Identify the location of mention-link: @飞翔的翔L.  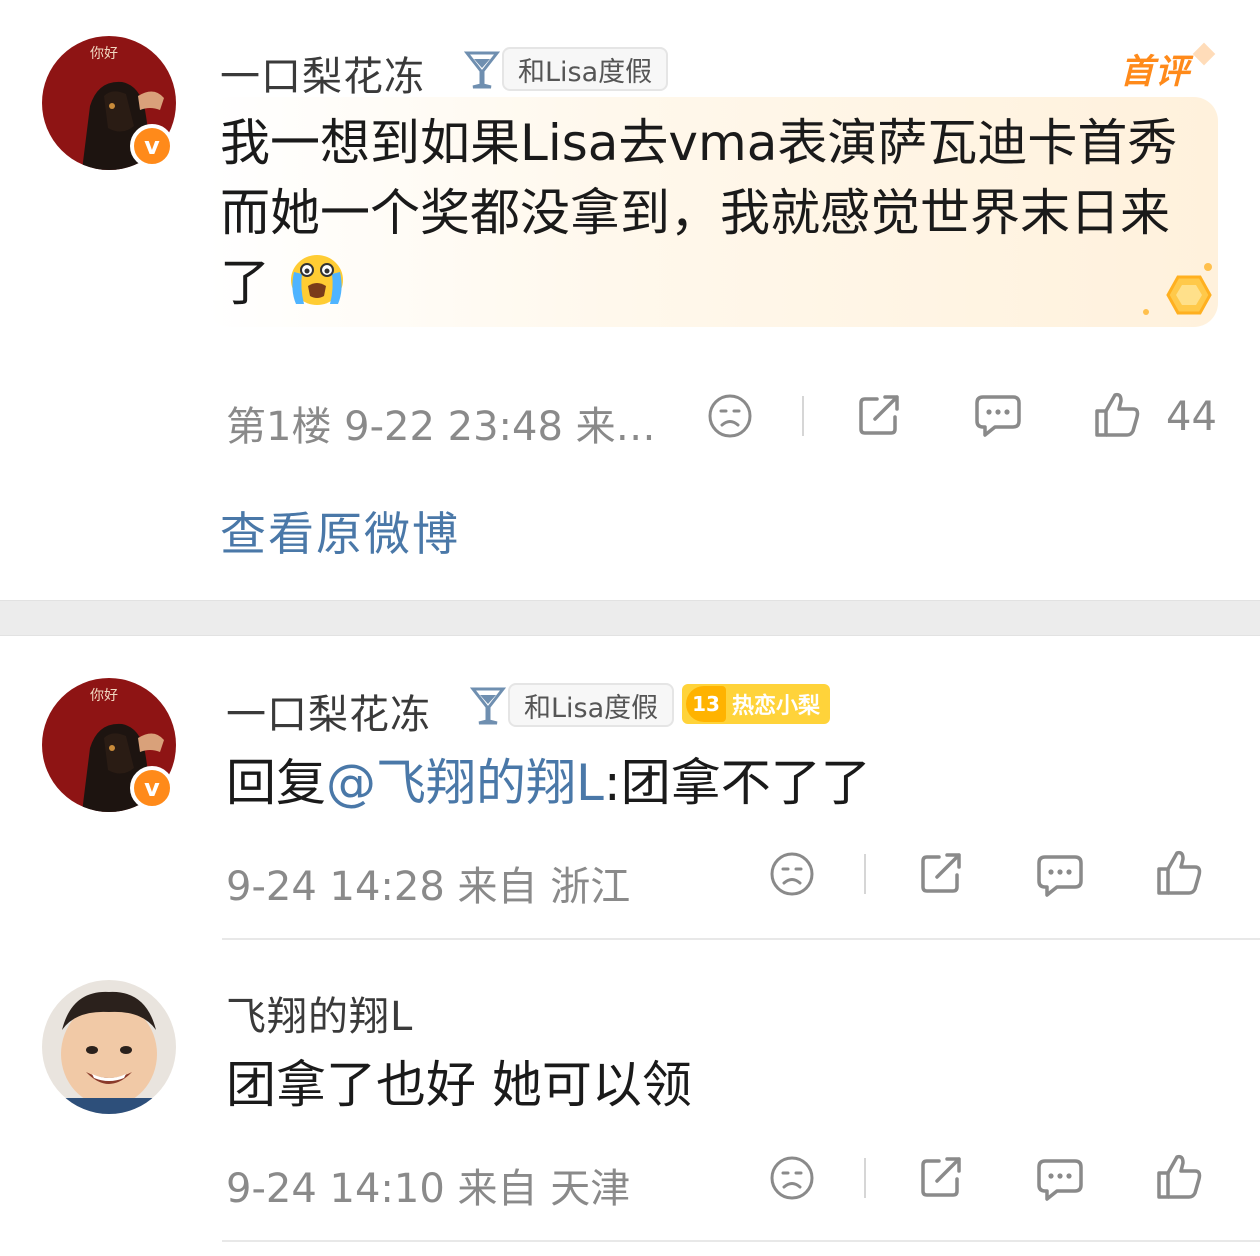
(465, 783).